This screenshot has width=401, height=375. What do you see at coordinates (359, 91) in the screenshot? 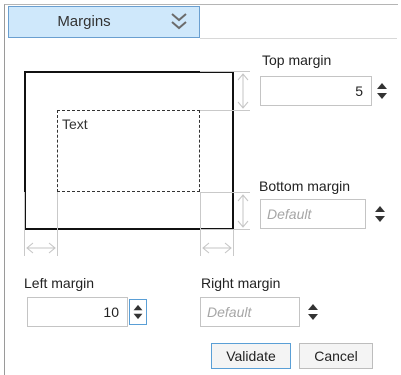
I see `top-margin-value: 5` at bounding box center [359, 91].